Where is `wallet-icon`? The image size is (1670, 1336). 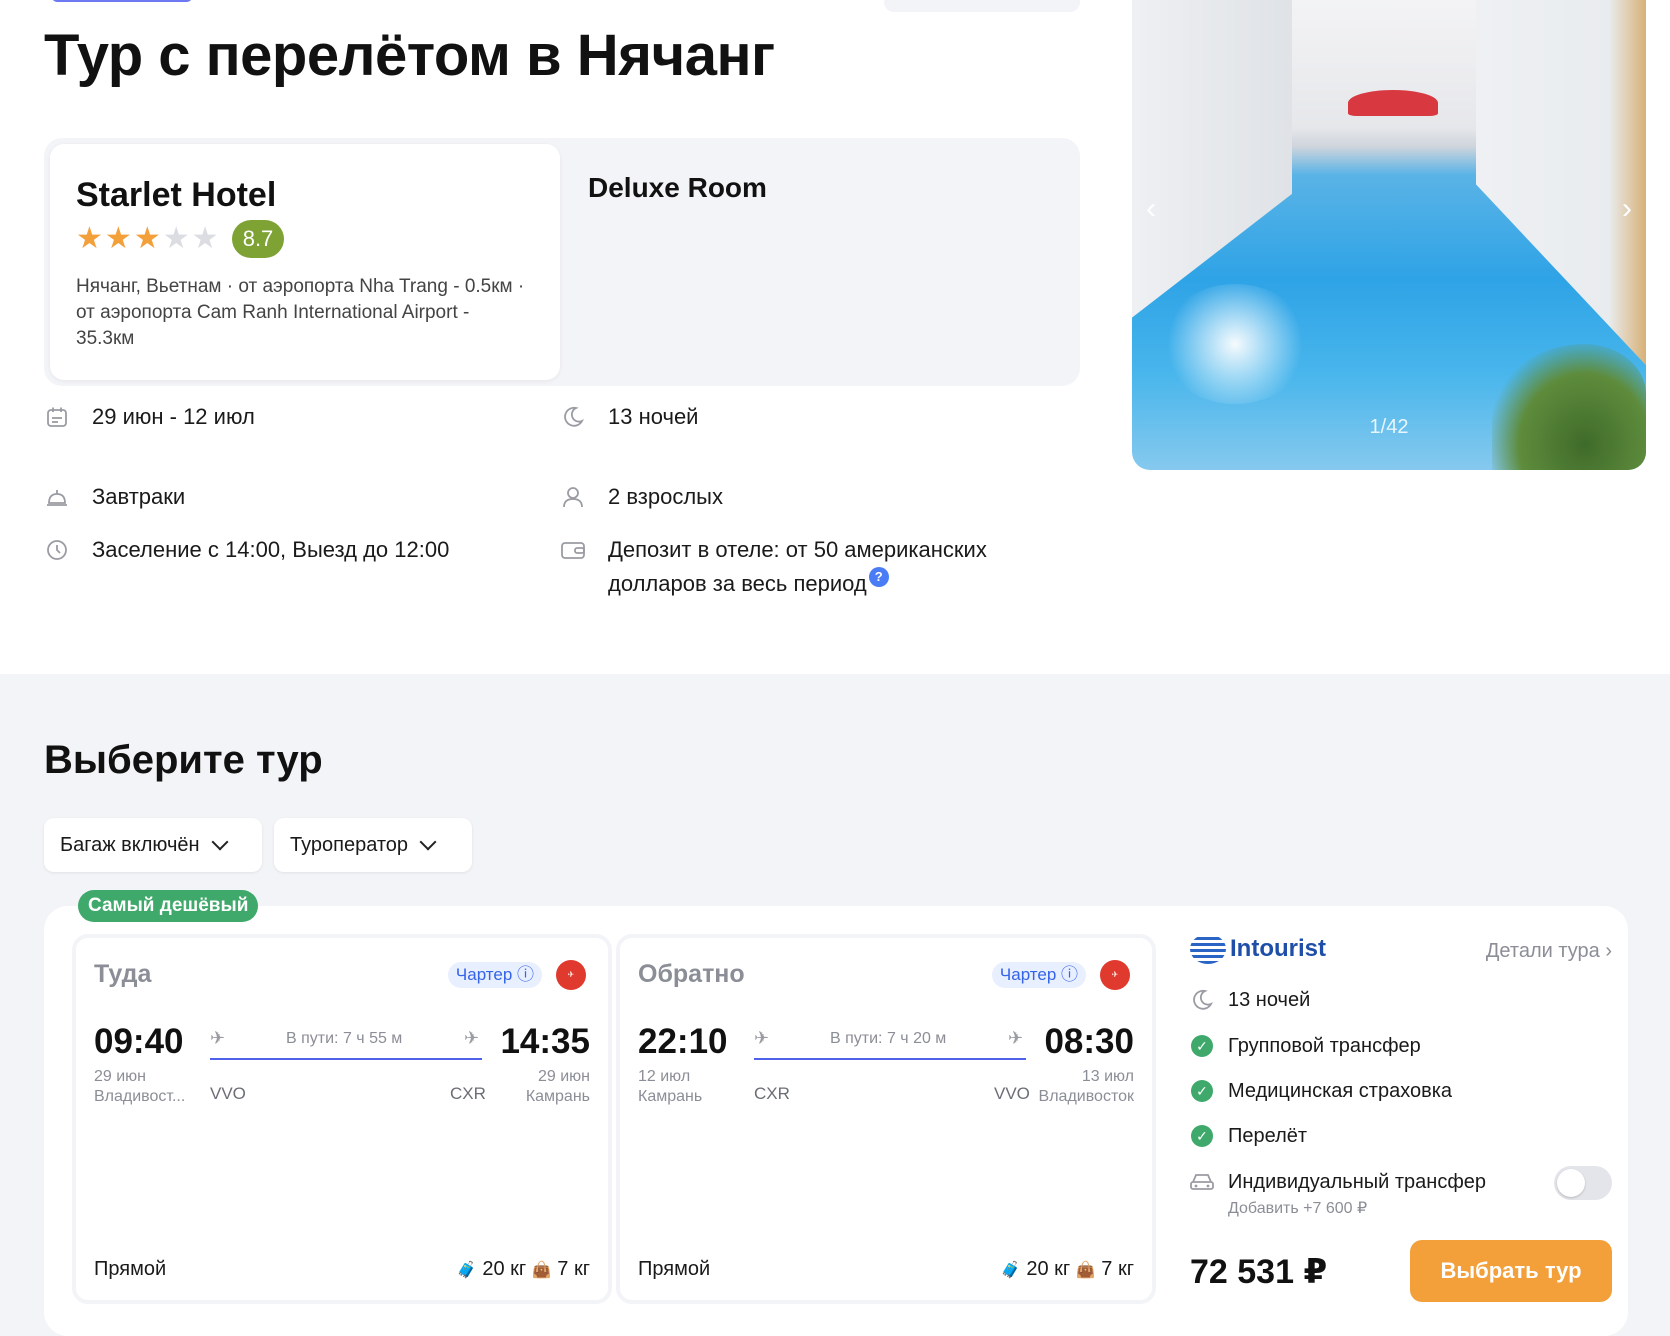
wallet-icon is located at coordinates (573, 550).